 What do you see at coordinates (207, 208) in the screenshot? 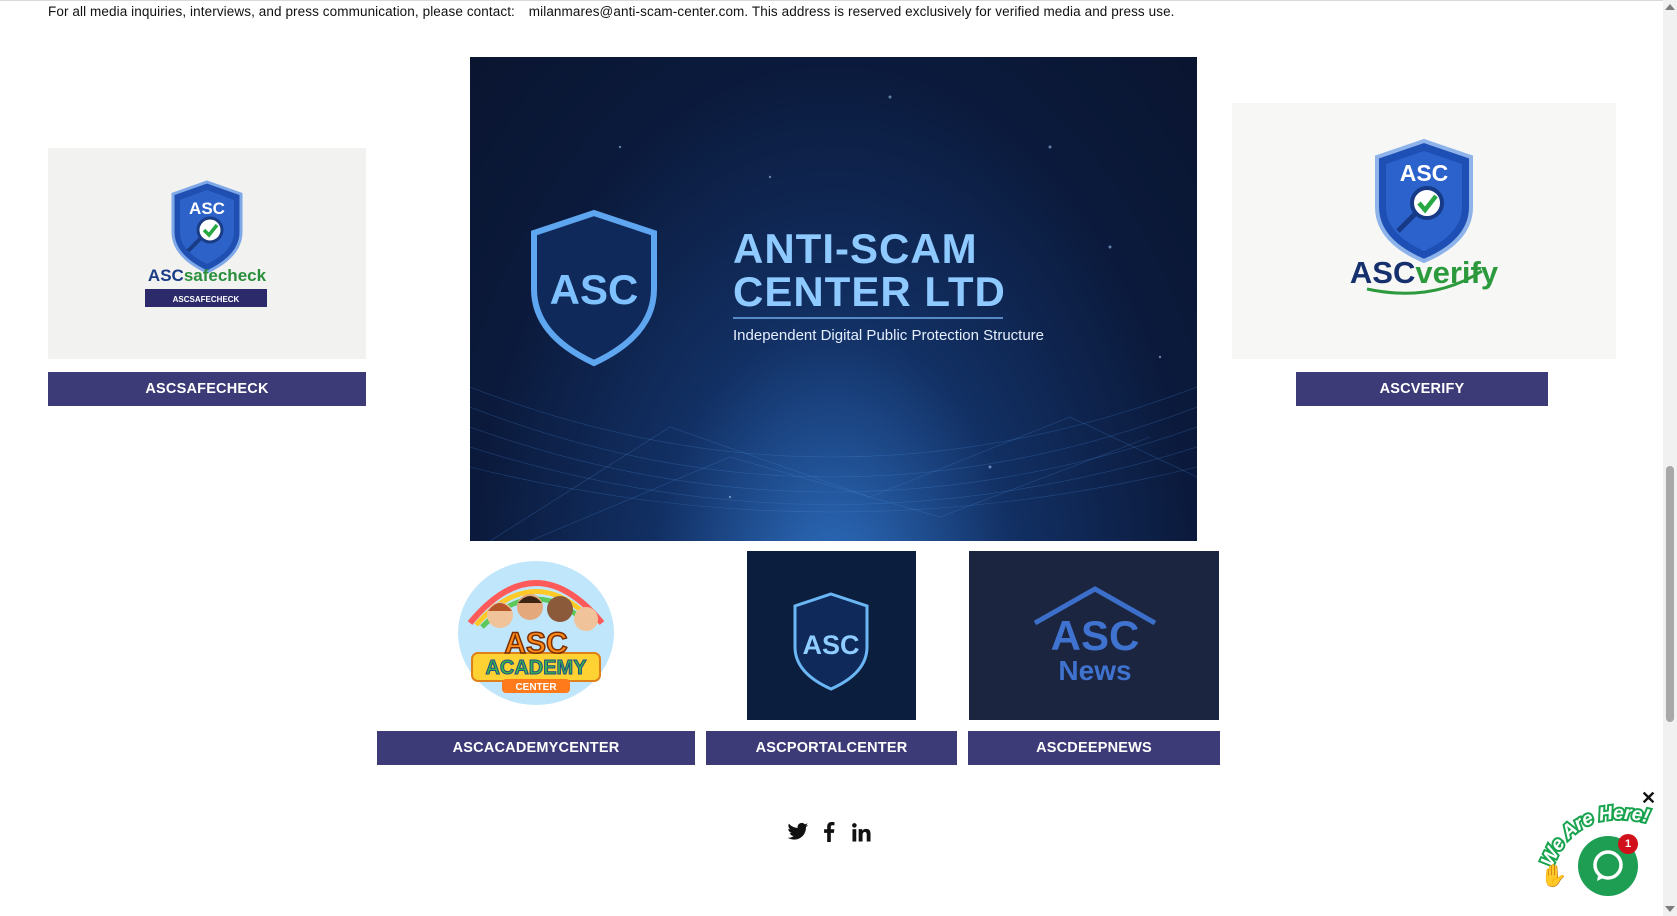
I see `safecheck-logo-badge: ASC` at bounding box center [207, 208].